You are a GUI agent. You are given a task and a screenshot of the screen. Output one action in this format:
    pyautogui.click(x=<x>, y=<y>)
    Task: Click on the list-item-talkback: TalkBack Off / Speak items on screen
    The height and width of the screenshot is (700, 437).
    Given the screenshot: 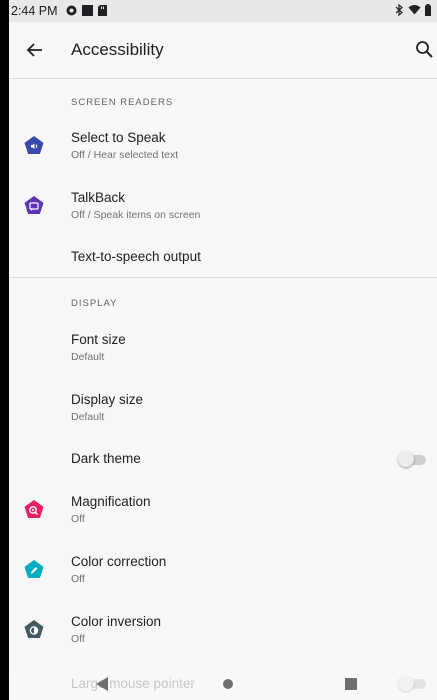 What is the action you would take?
    pyautogui.click(x=223, y=208)
    